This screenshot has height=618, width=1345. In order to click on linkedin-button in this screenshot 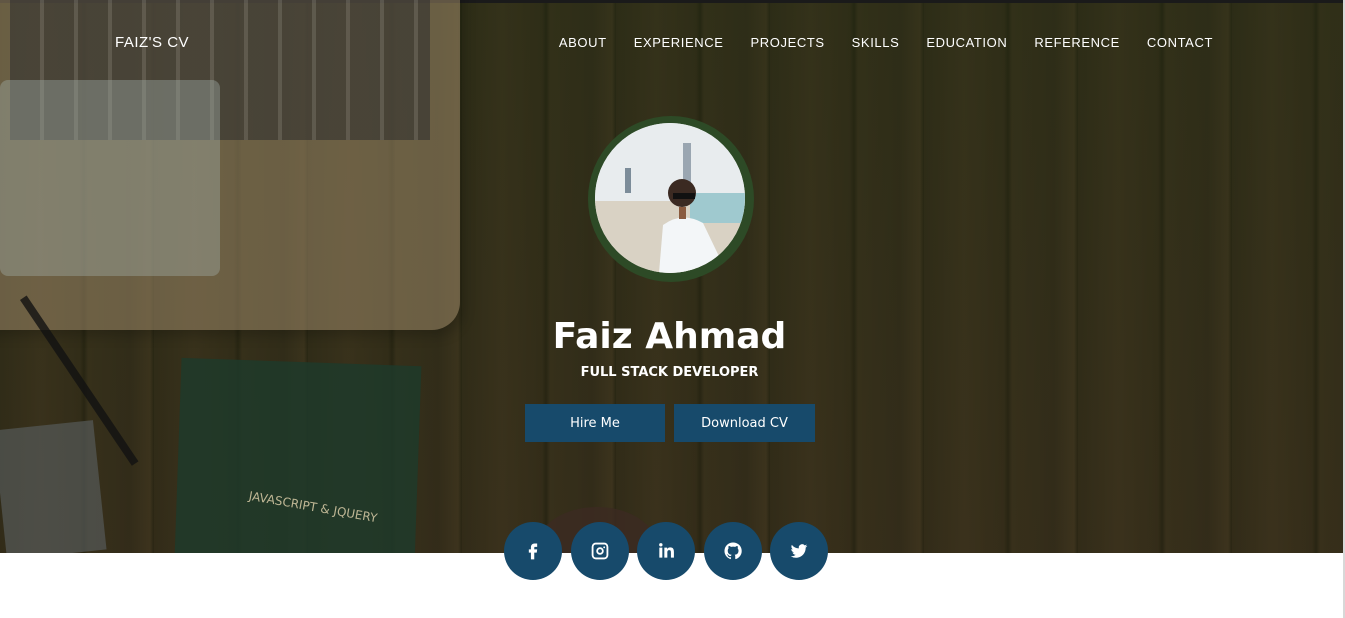, I will do `click(666, 551)`.